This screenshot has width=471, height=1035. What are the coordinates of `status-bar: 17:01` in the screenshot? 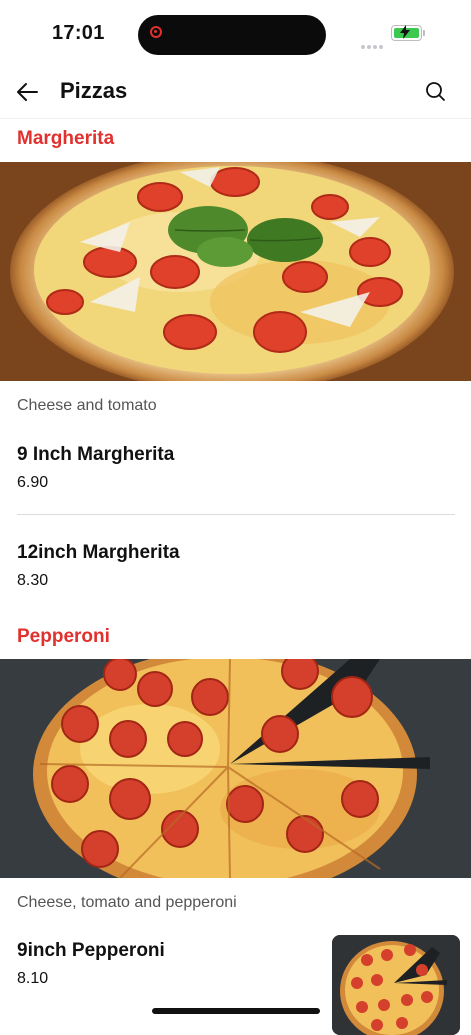 It's located at (235, 33).